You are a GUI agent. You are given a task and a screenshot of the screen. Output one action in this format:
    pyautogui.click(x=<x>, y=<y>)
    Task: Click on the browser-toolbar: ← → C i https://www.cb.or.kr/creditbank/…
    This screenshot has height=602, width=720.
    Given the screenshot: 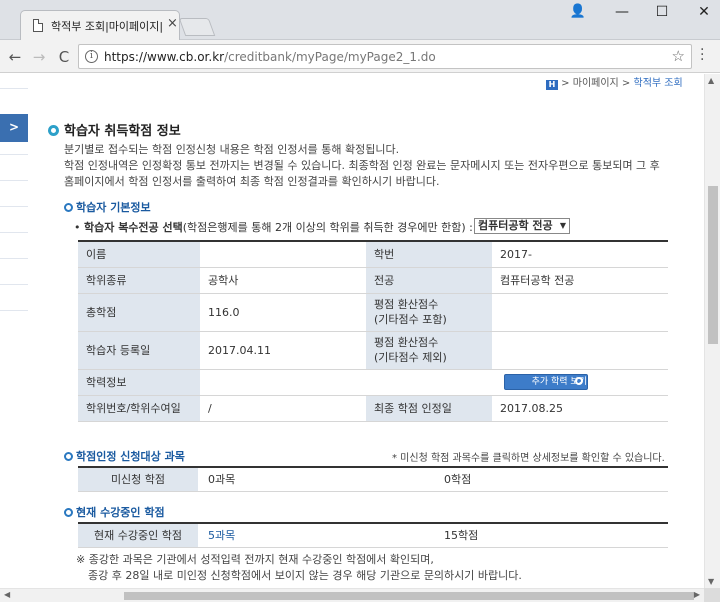 What is the action you would take?
    pyautogui.click(x=360, y=56)
    